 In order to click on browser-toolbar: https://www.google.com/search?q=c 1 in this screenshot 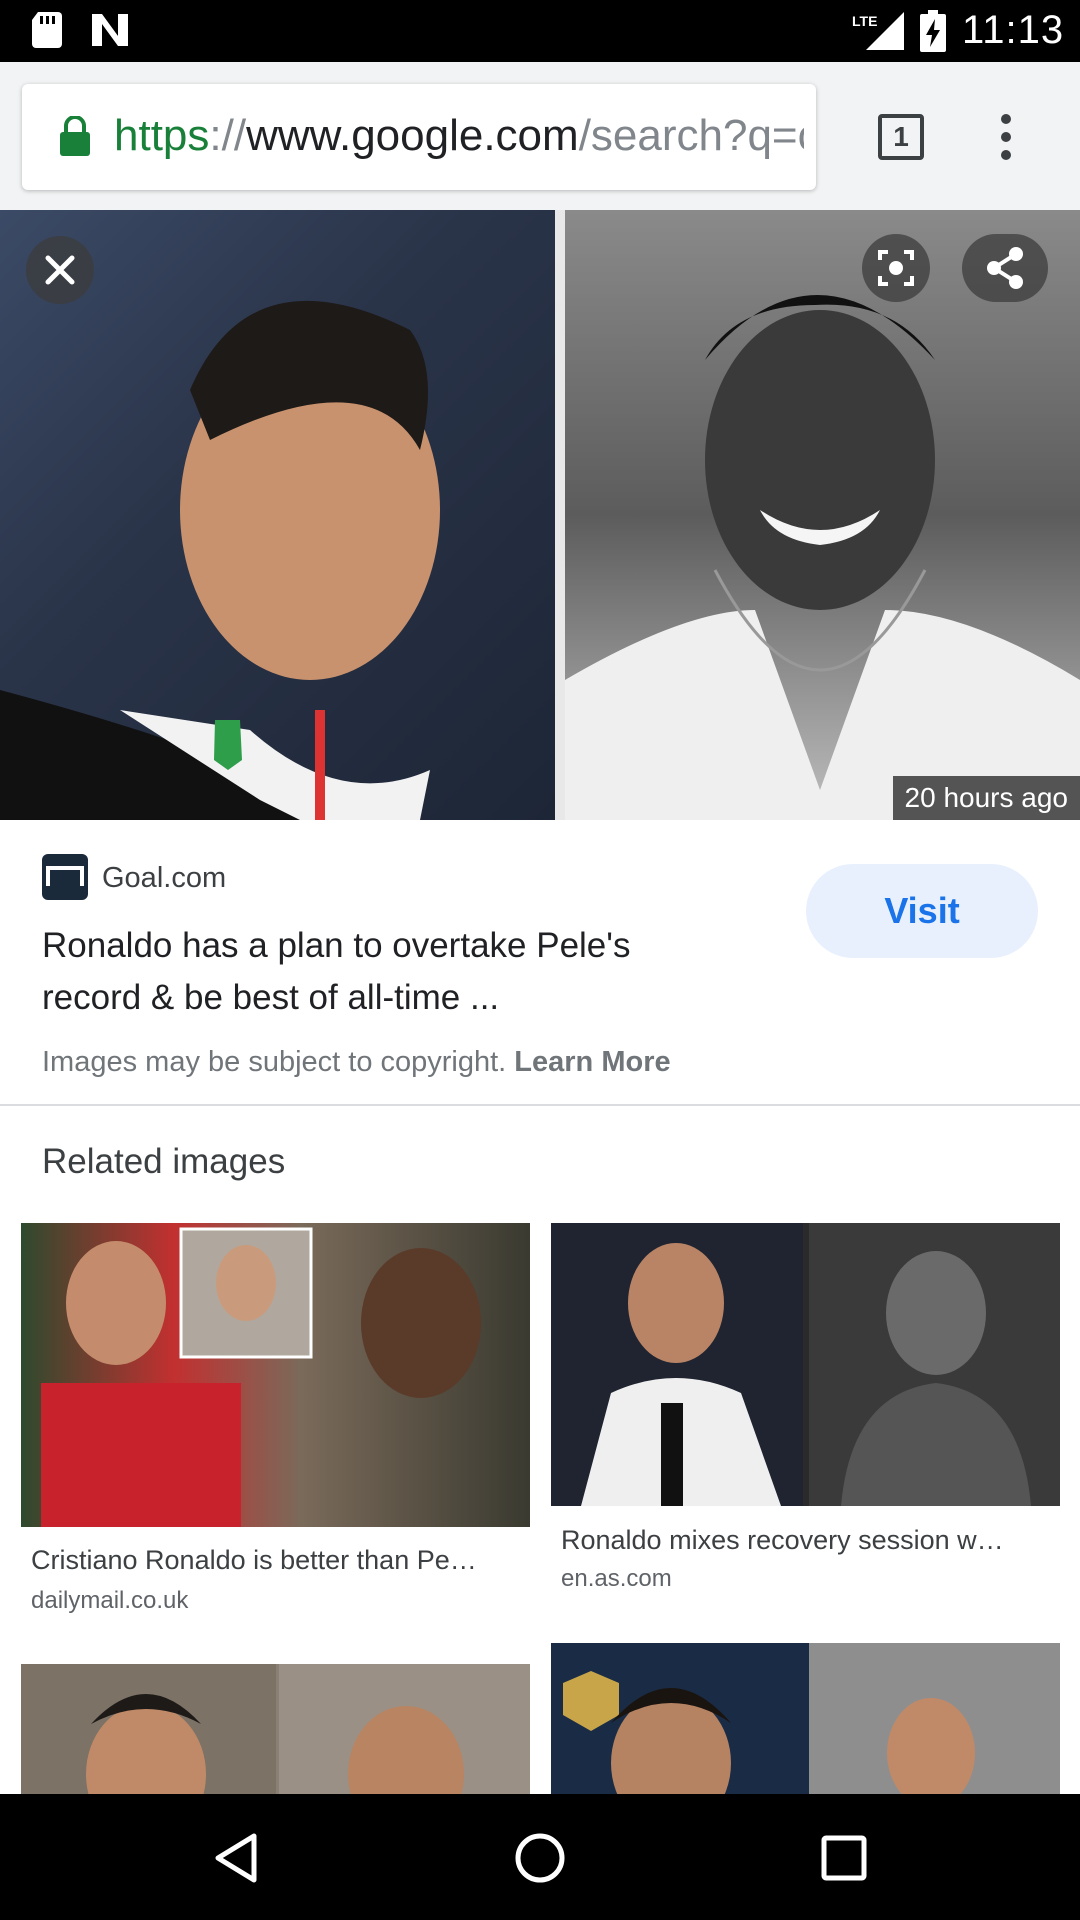, I will do `click(540, 136)`.